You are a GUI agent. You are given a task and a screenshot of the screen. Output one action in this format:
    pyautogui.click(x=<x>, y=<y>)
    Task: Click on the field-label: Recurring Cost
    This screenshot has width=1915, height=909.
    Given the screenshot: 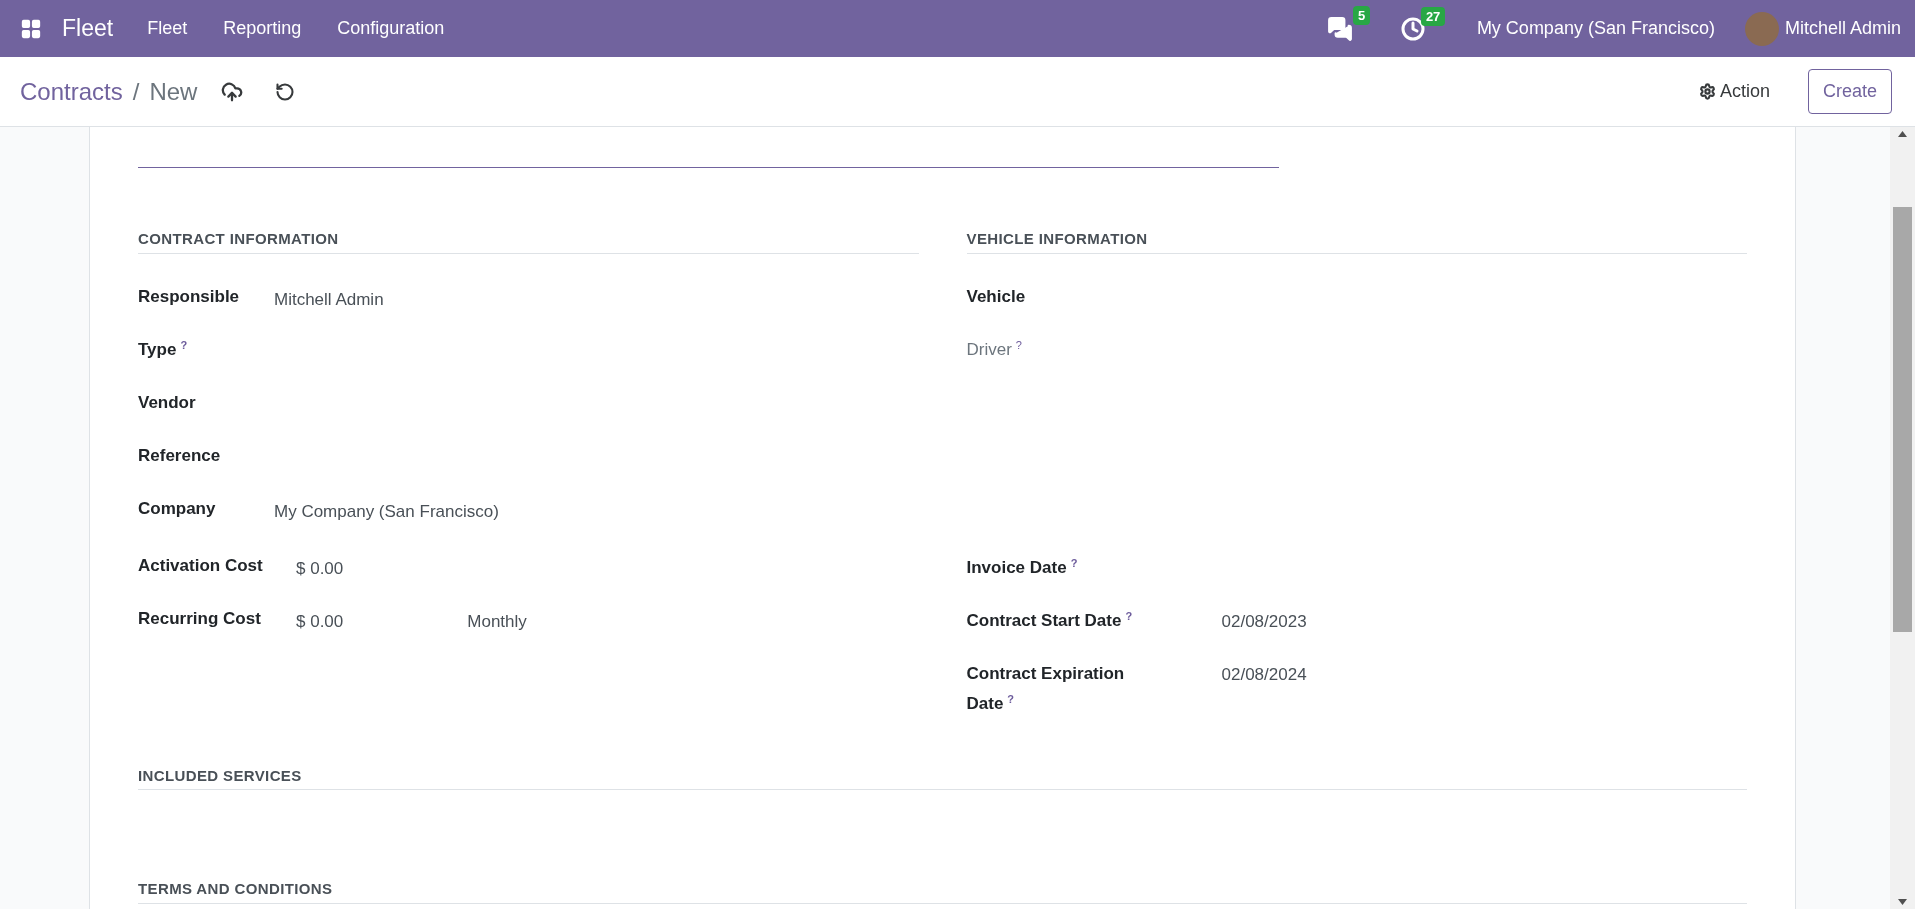 What is the action you would take?
    pyautogui.click(x=199, y=618)
    